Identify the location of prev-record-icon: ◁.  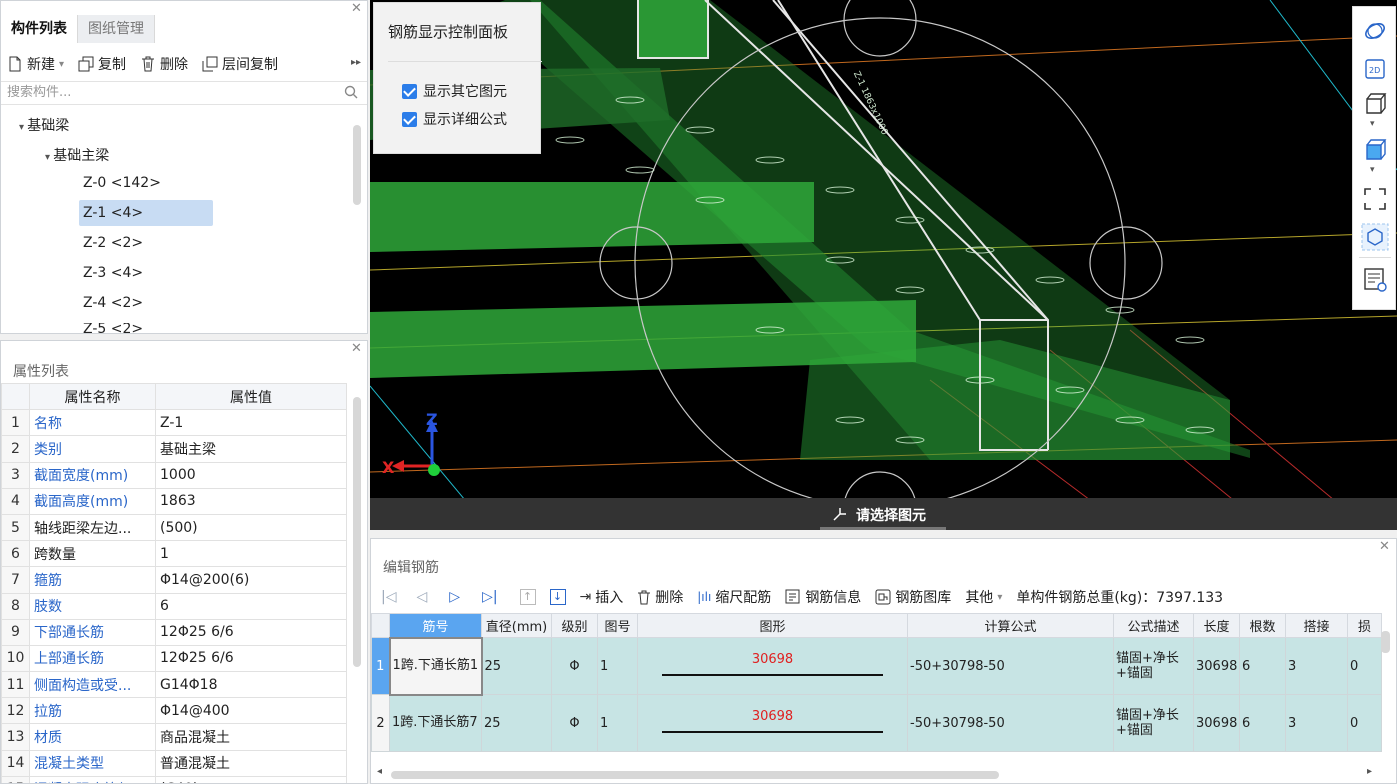
(421, 597).